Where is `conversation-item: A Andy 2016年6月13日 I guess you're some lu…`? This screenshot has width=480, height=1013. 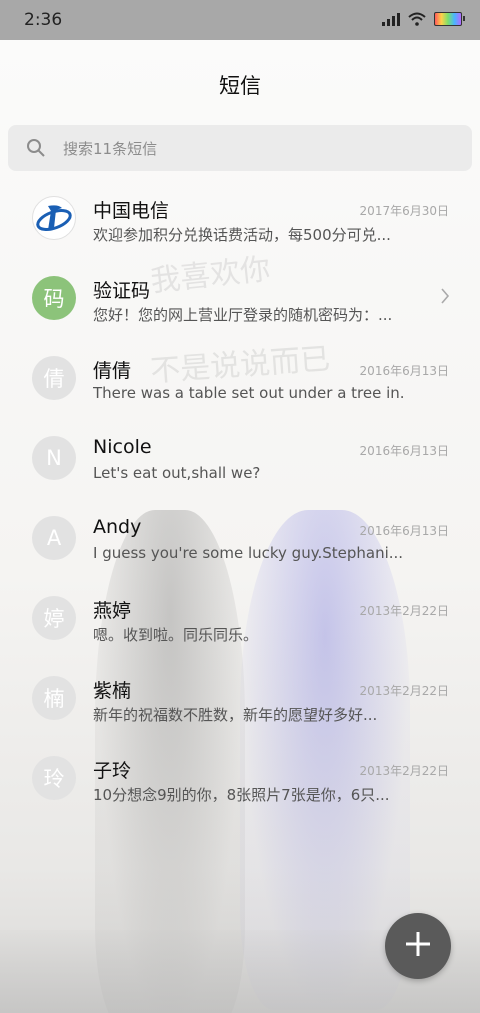
conversation-item: A Andy 2016年6月13日 I guess you're some lu… is located at coordinates (240, 528).